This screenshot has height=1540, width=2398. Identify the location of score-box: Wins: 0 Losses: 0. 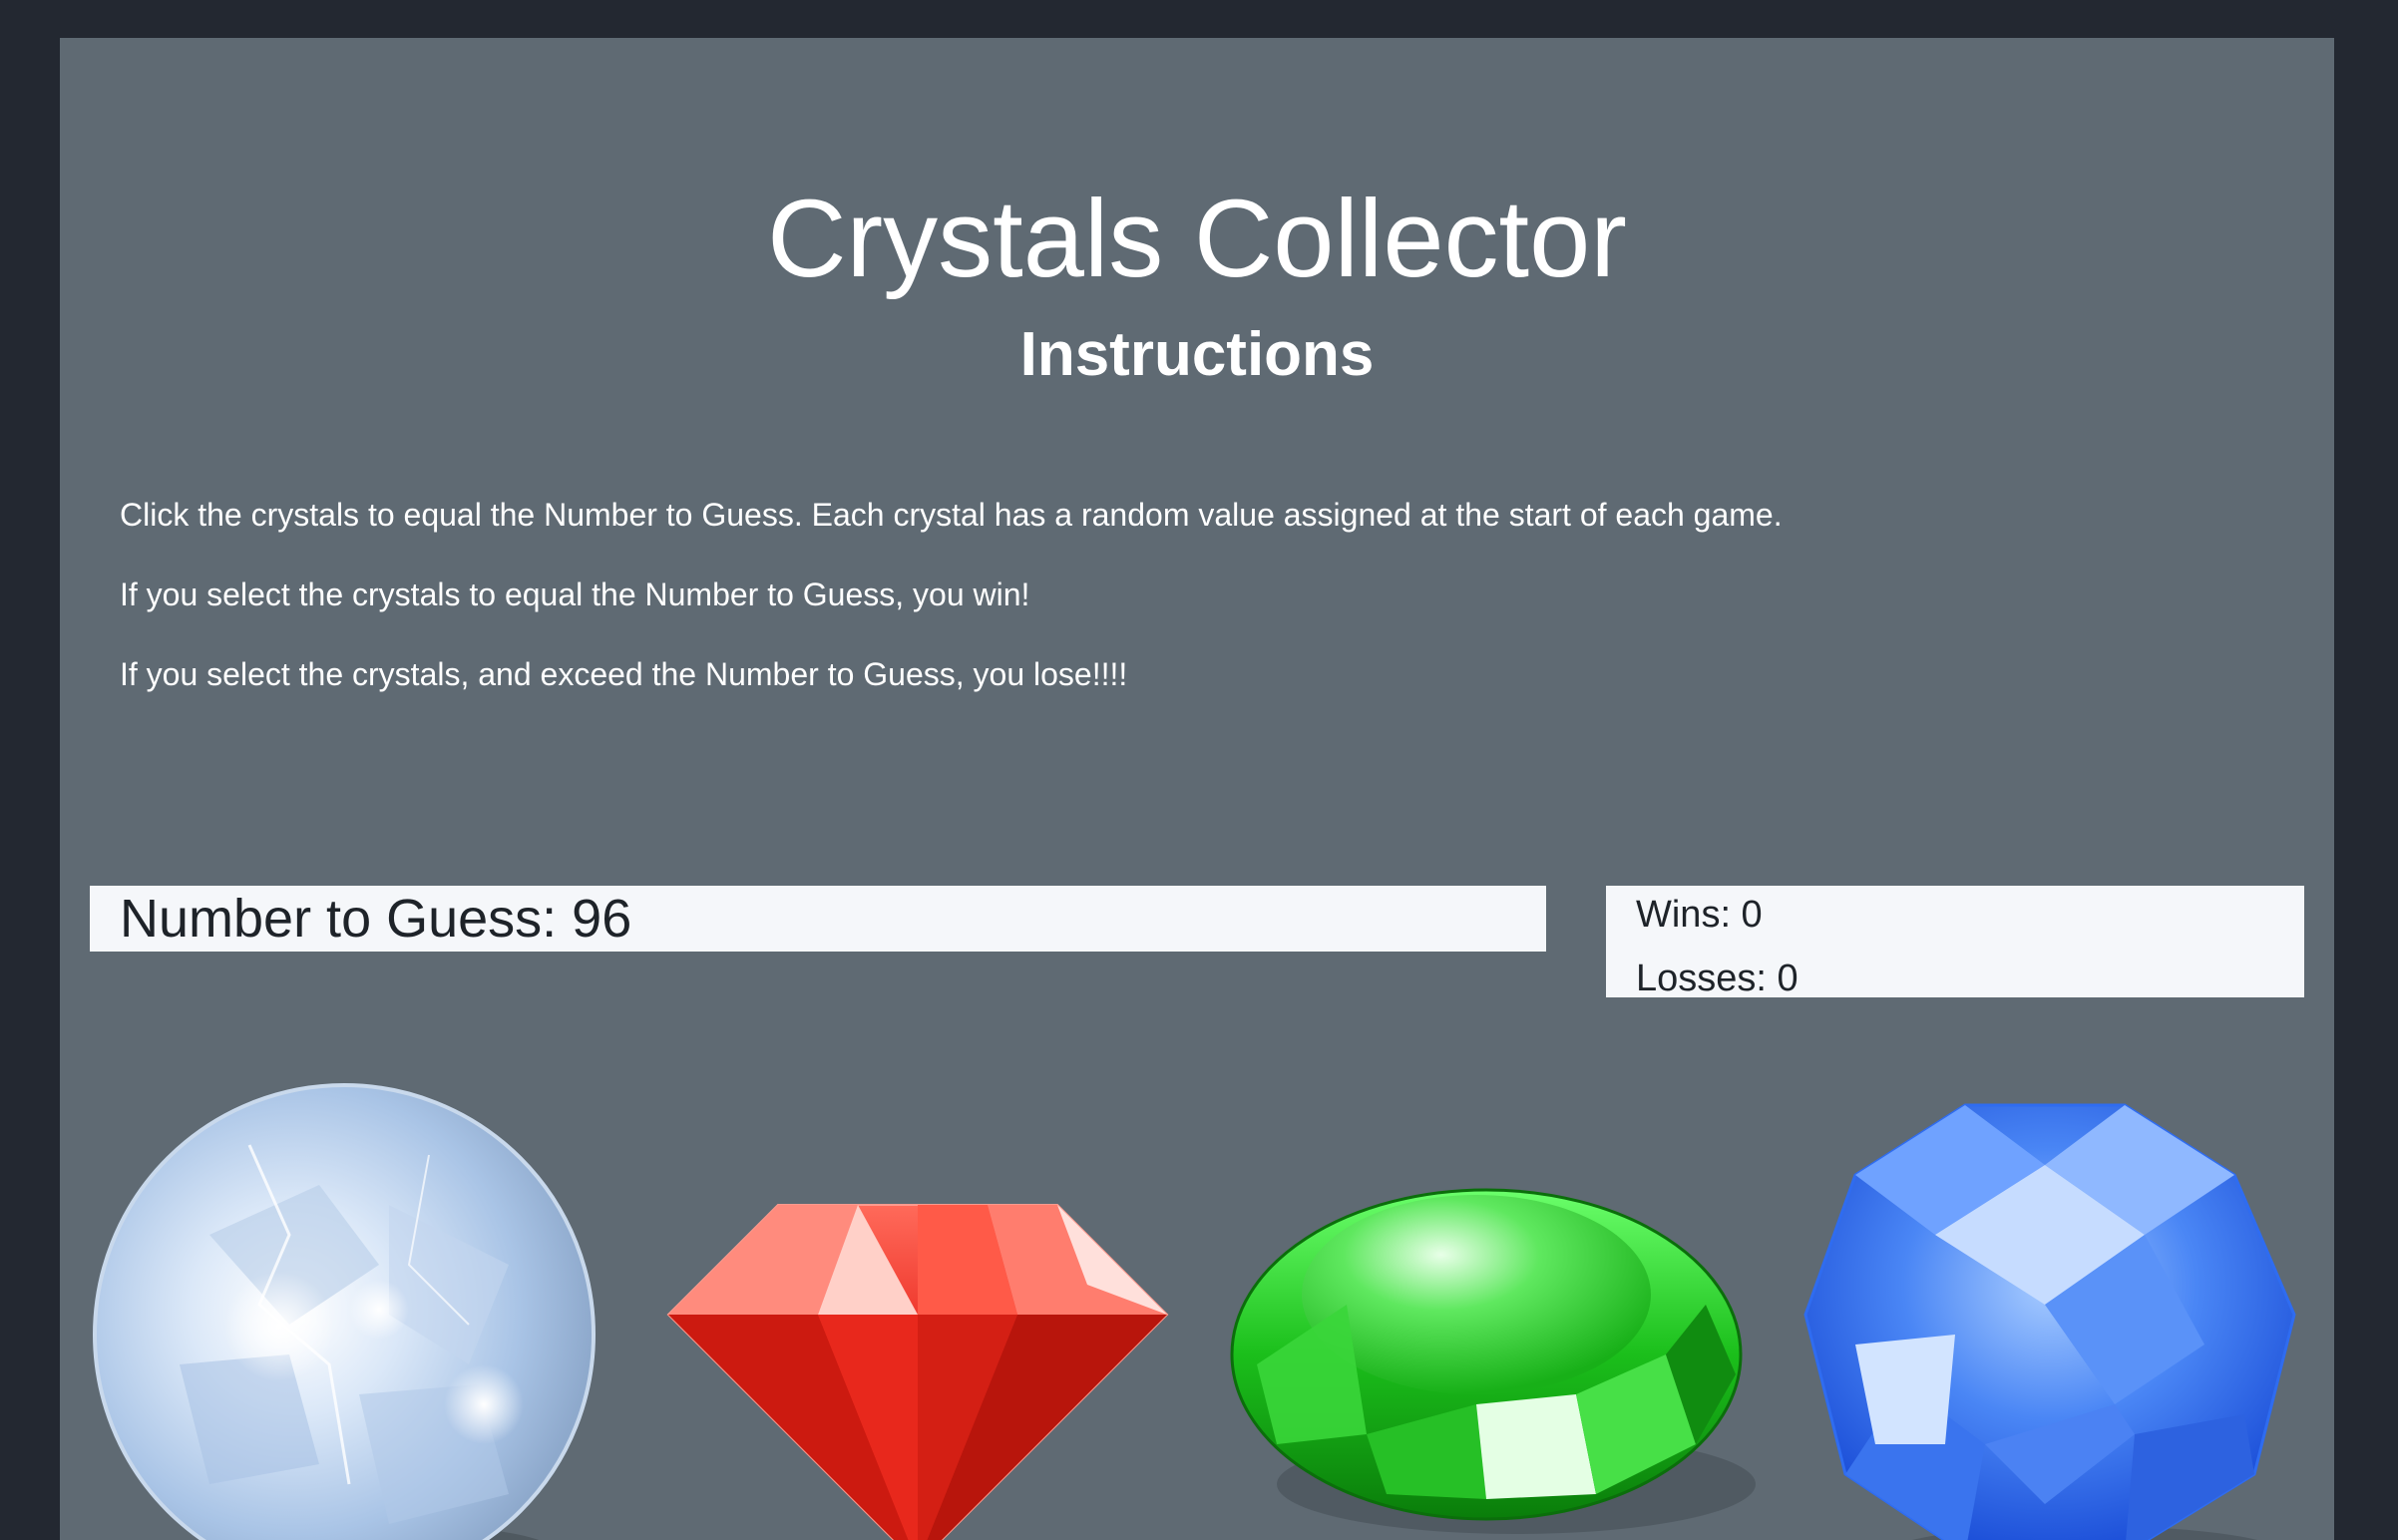
(1955, 942).